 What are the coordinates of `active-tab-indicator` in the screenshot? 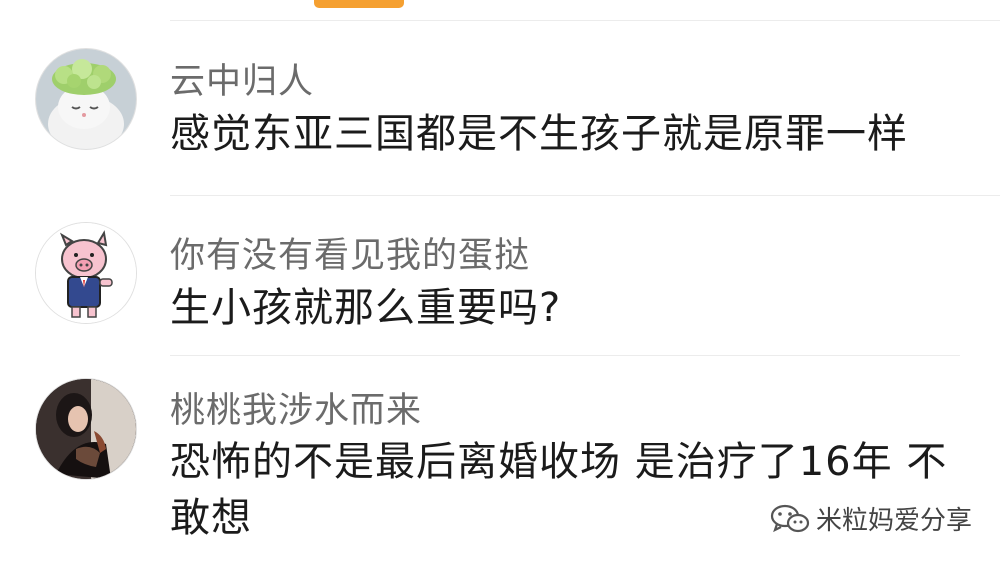 It's located at (359, 4).